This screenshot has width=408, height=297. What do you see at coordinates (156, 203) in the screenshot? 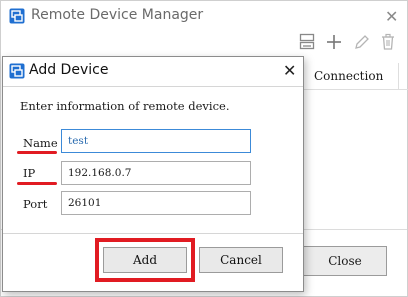
I see `port-input` at bounding box center [156, 203].